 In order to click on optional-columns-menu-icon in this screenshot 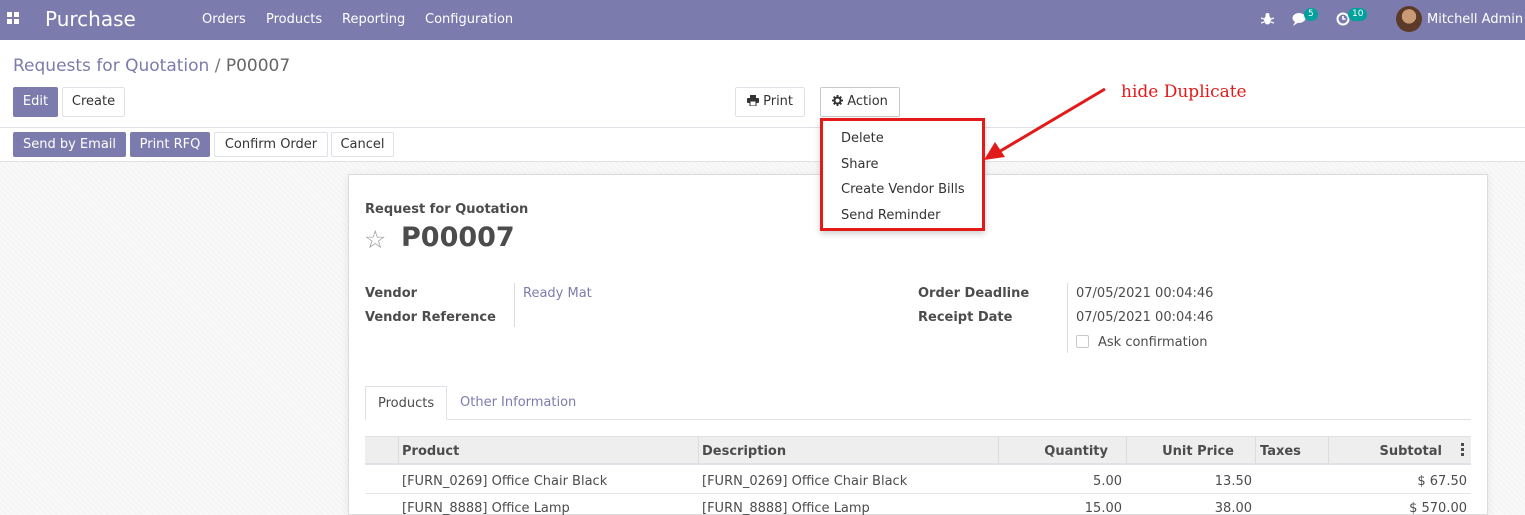, I will do `click(1462, 449)`.